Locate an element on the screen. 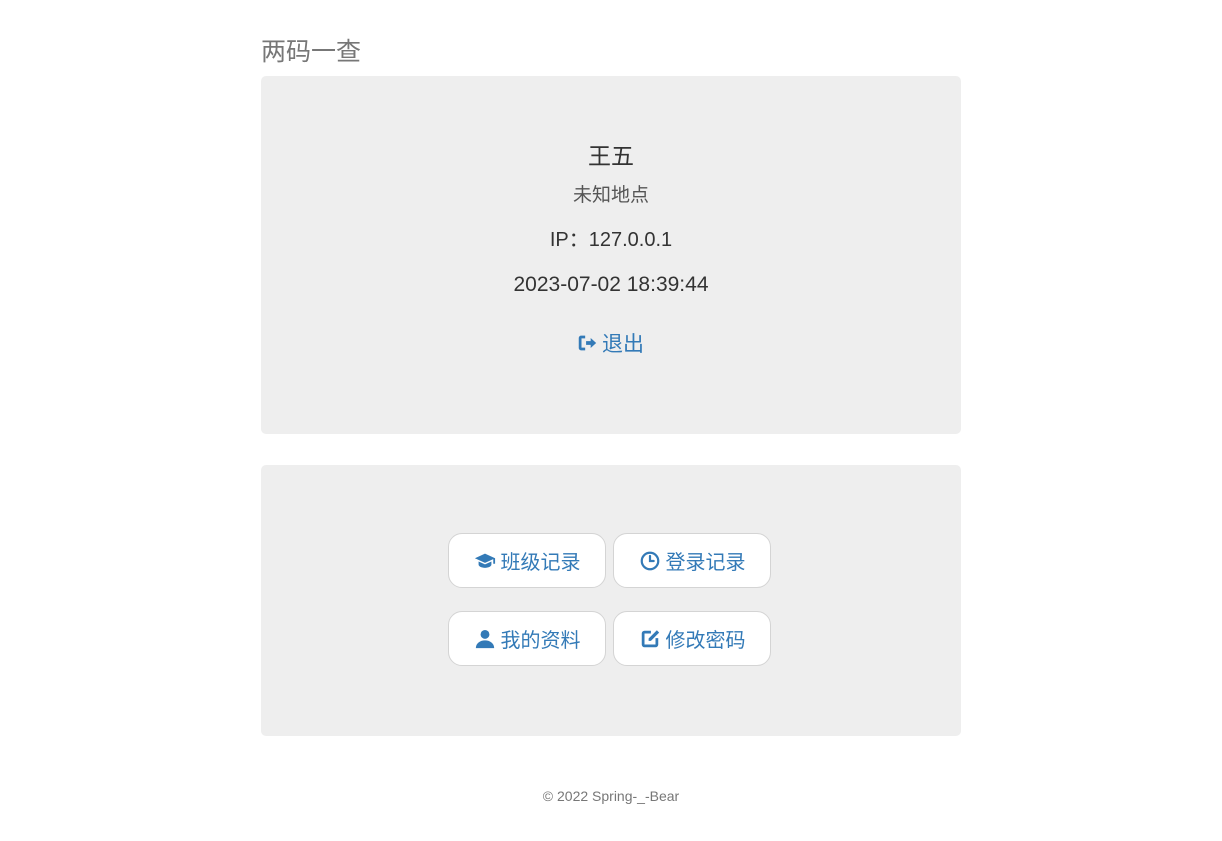 The width and height of the screenshot is (1222, 841). user-ip: IP：127.0.0.1 is located at coordinates (611, 240).